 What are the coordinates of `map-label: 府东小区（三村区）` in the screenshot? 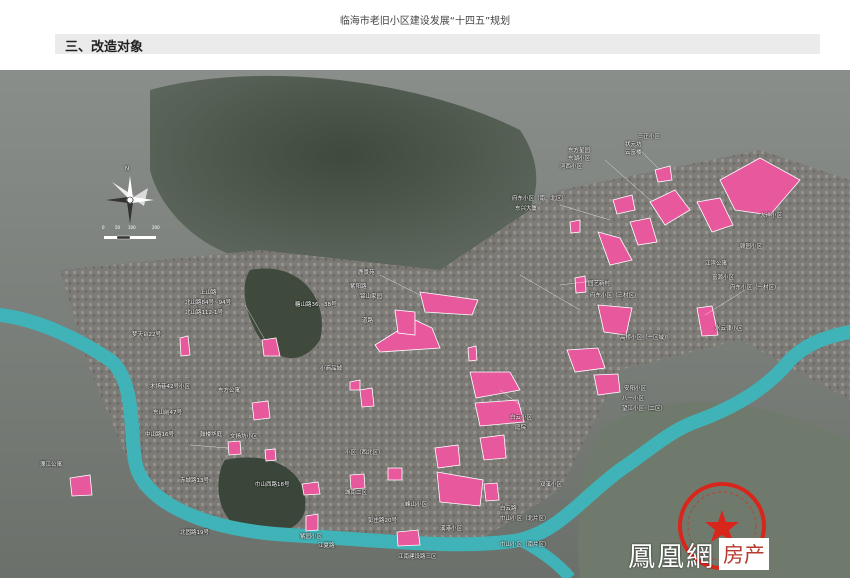 It's located at (615, 296).